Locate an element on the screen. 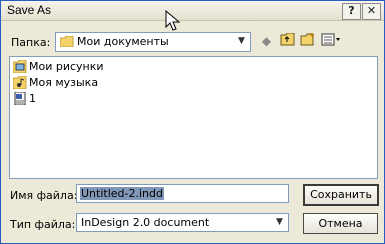 The height and width of the screenshot is (244, 385). view-menu-button is located at coordinates (331, 41).